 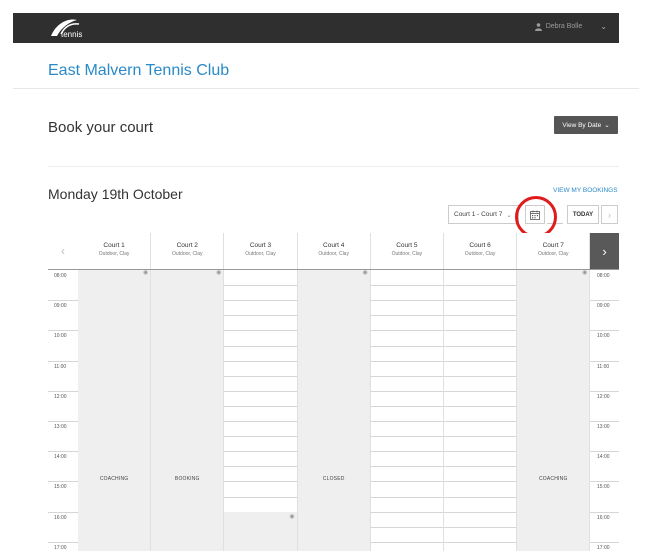 I want to click on next-courts-button: ›, so click(x=604, y=251).